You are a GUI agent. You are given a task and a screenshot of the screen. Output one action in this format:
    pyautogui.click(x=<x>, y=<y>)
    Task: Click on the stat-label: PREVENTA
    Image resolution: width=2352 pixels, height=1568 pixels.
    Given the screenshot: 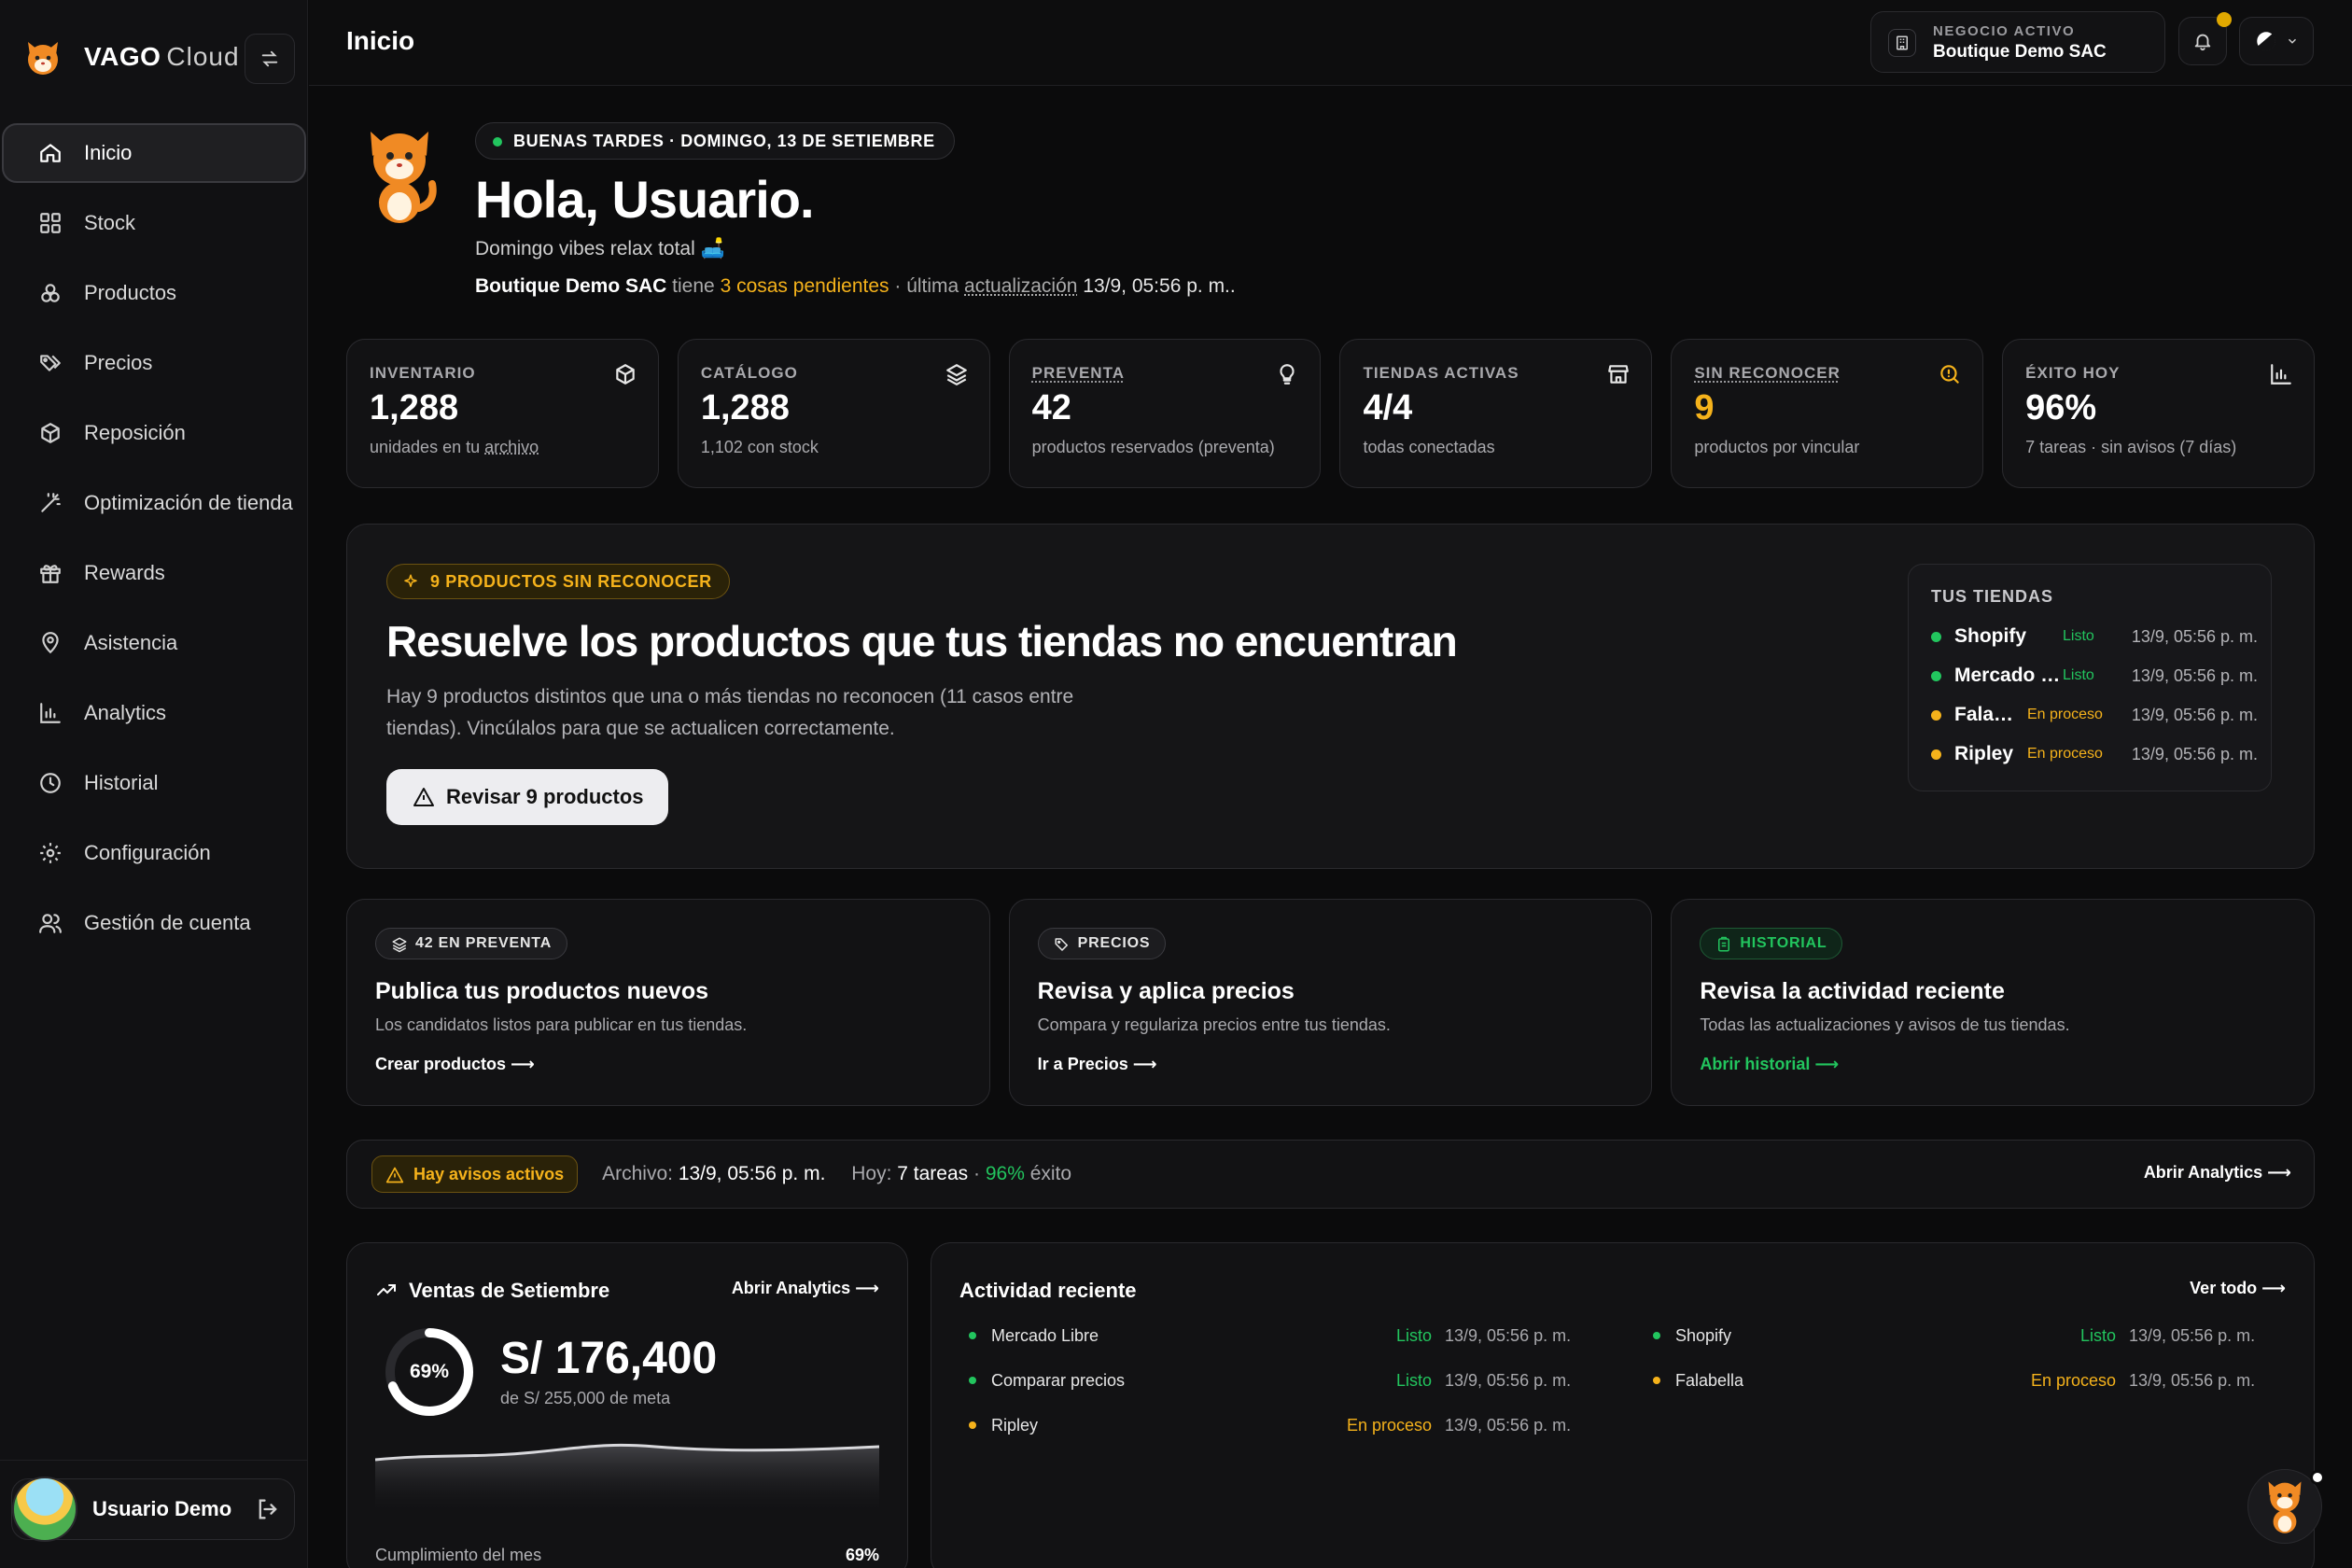 What is the action you would take?
    pyautogui.click(x=1165, y=373)
    